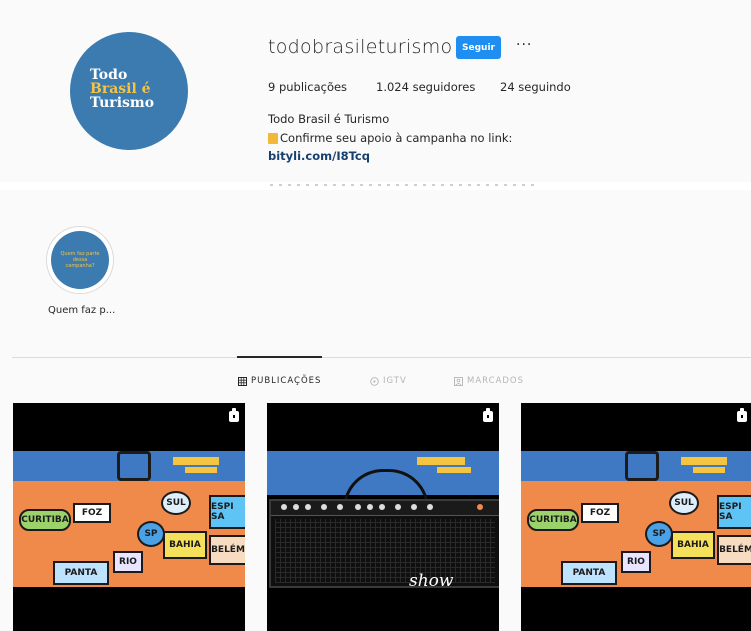  Describe the element at coordinates (425, 87) in the screenshot. I see `followers-count: 1.024 seguidores` at that location.